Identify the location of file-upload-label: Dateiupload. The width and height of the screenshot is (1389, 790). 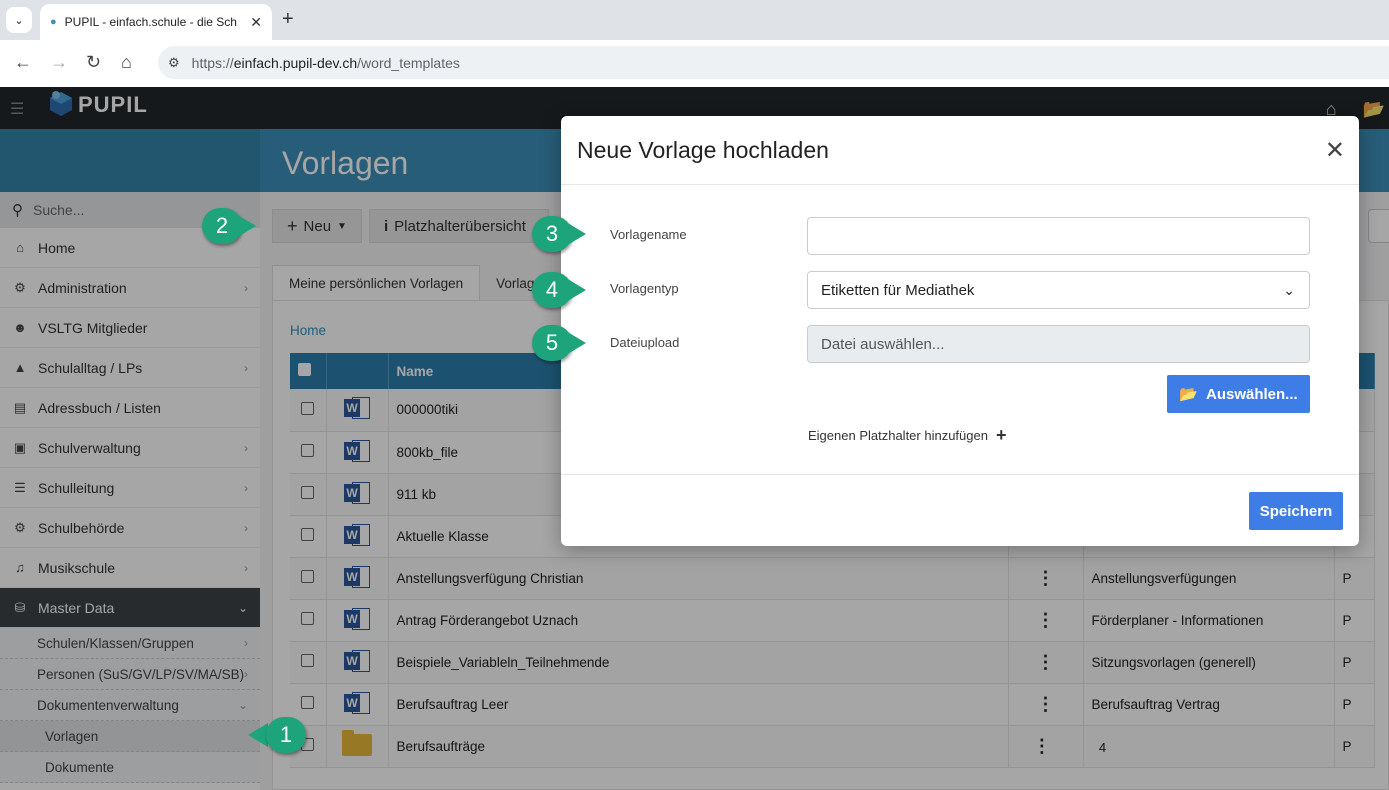
(645, 342).